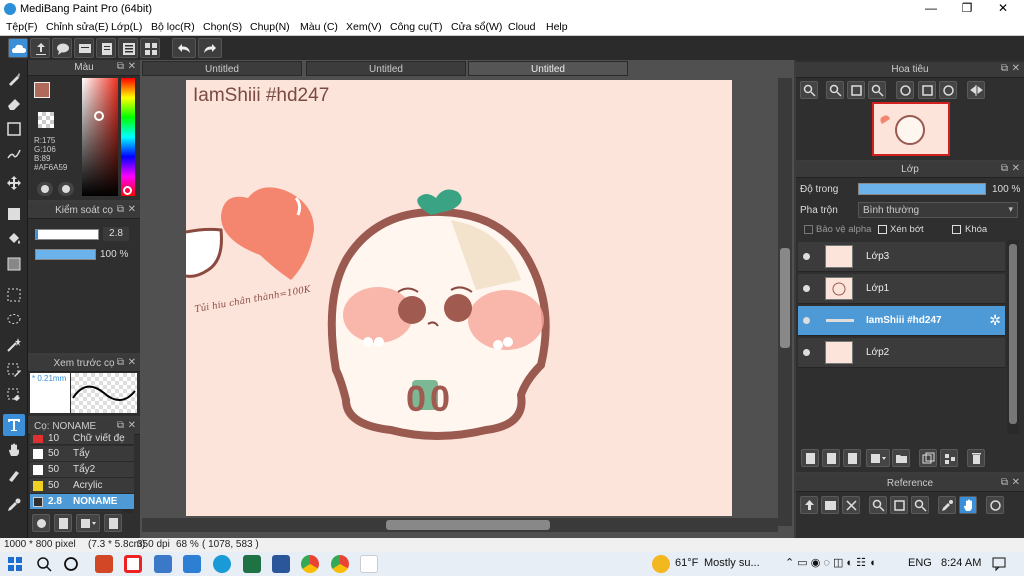 The width and height of the screenshot is (1024, 576). I want to click on new-brush-button, so click(63, 523).